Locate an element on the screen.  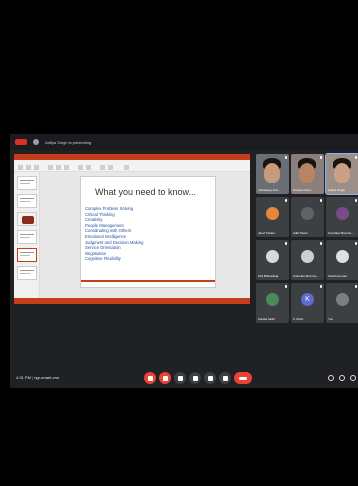
side-panel-buttons is located at coordinates (342, 378).